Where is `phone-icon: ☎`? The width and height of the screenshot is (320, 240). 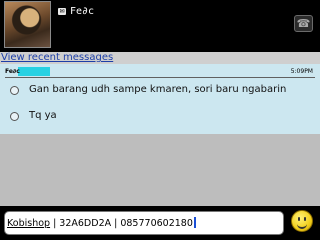 phone-icon: ☎ is located at coordinates (303, 23).